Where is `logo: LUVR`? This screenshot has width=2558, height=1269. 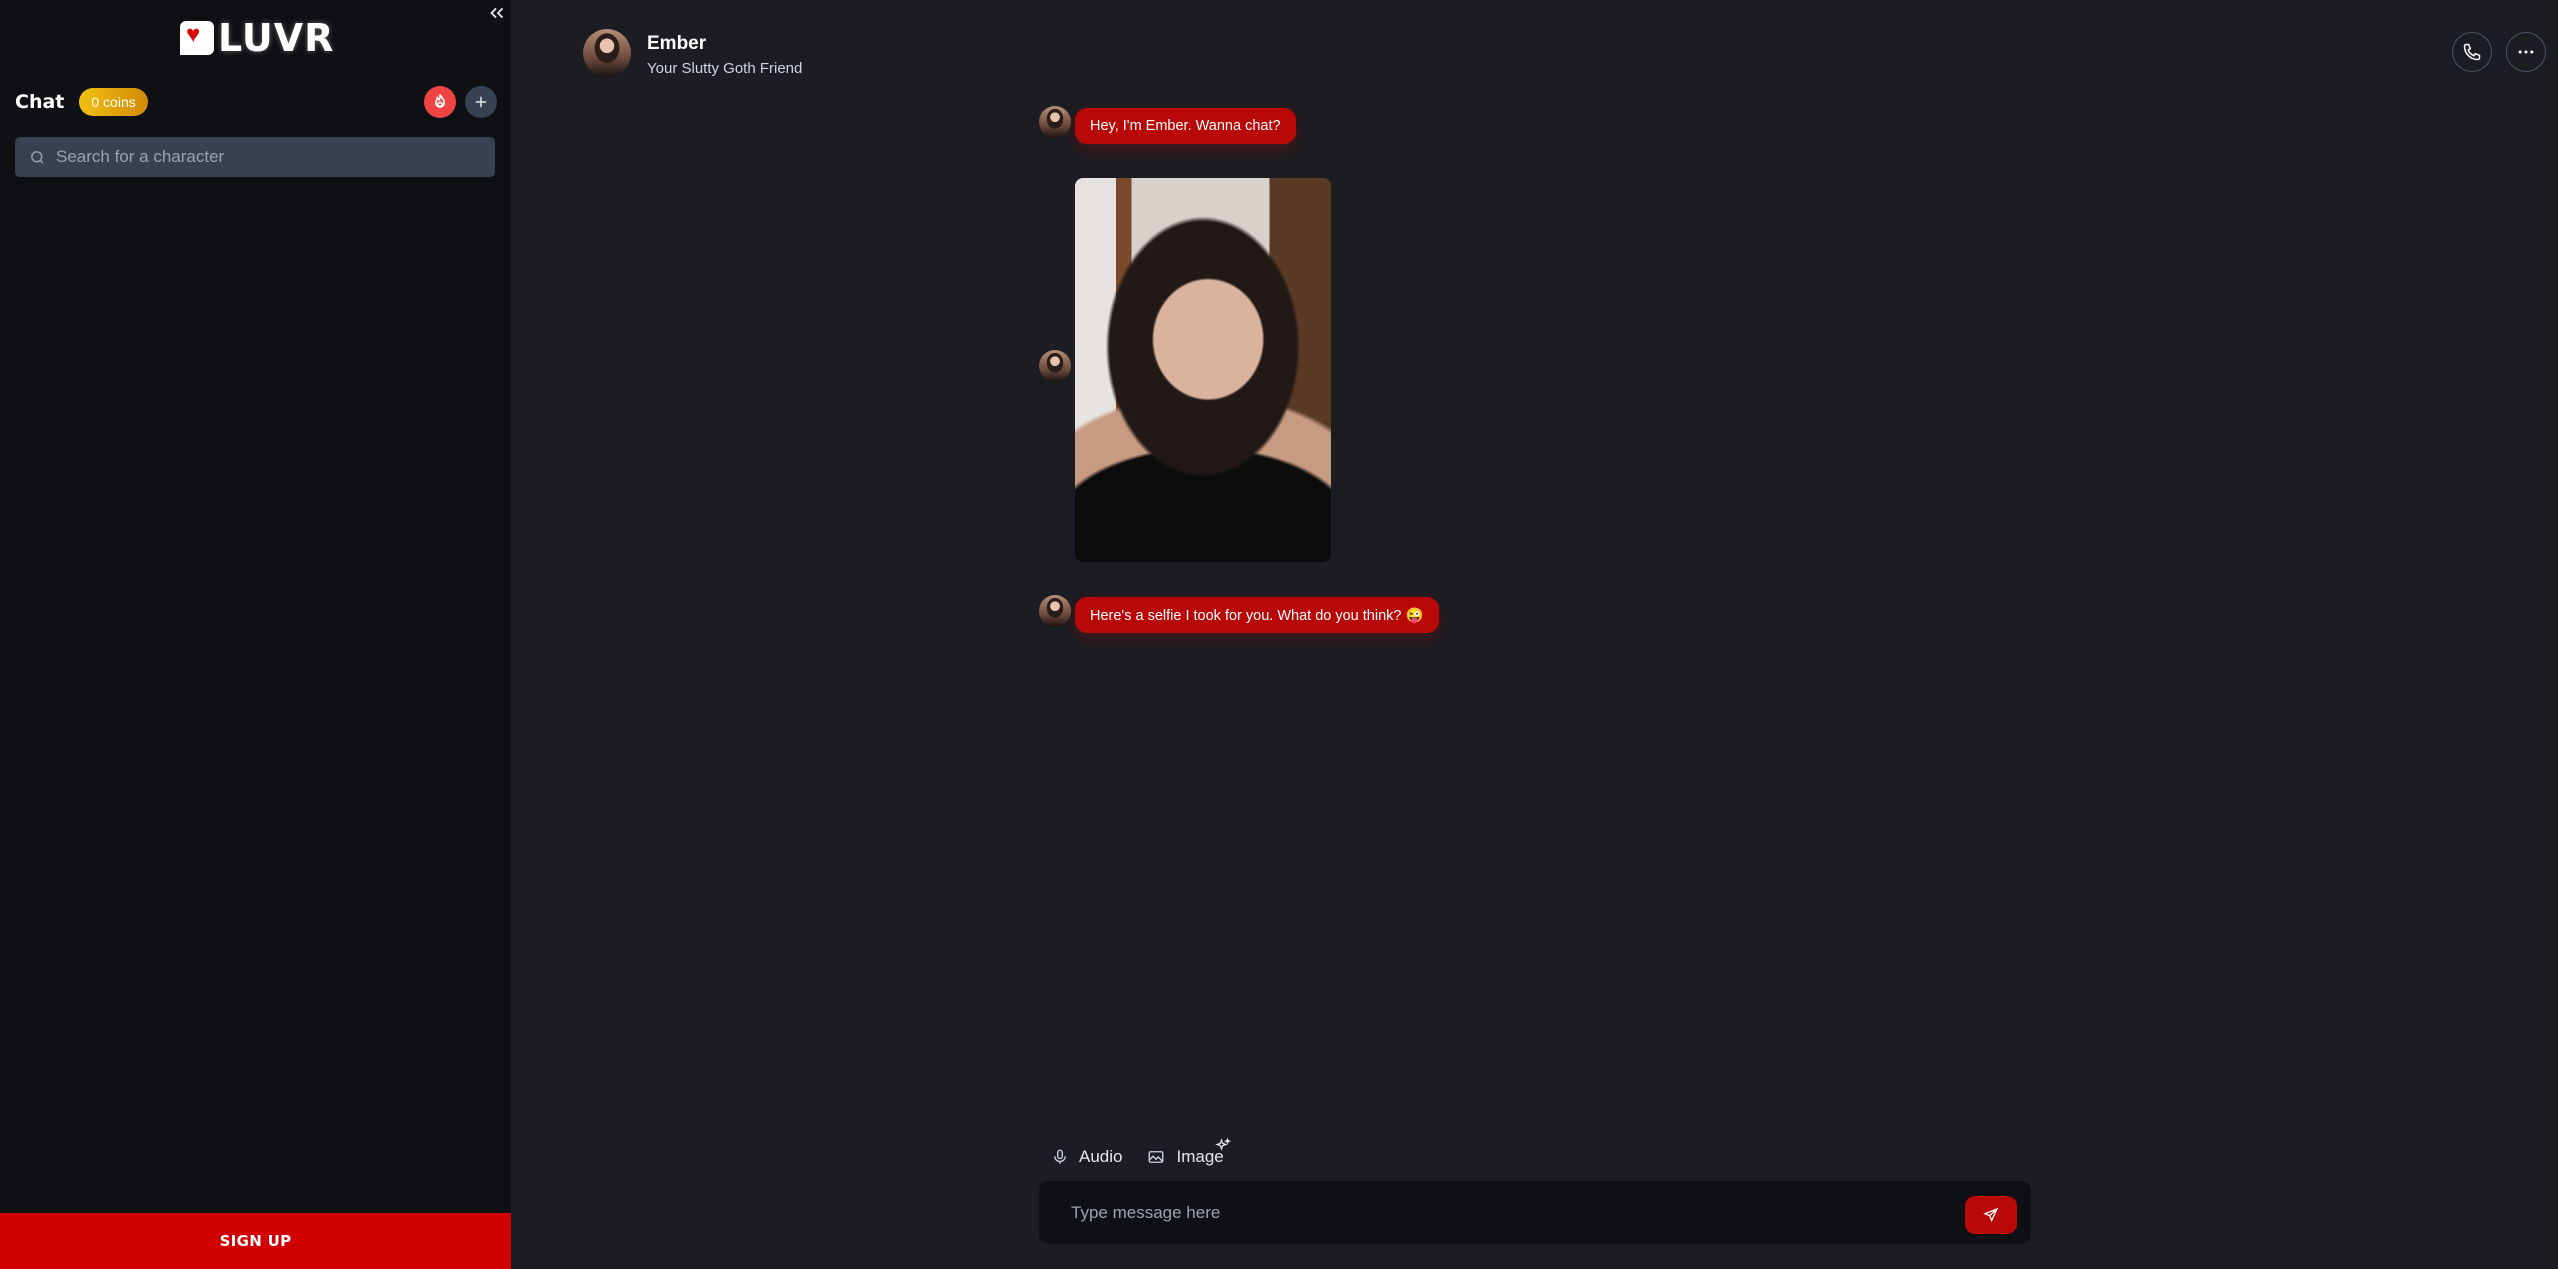 logo: LUVR is located at coordinates (257, 38).